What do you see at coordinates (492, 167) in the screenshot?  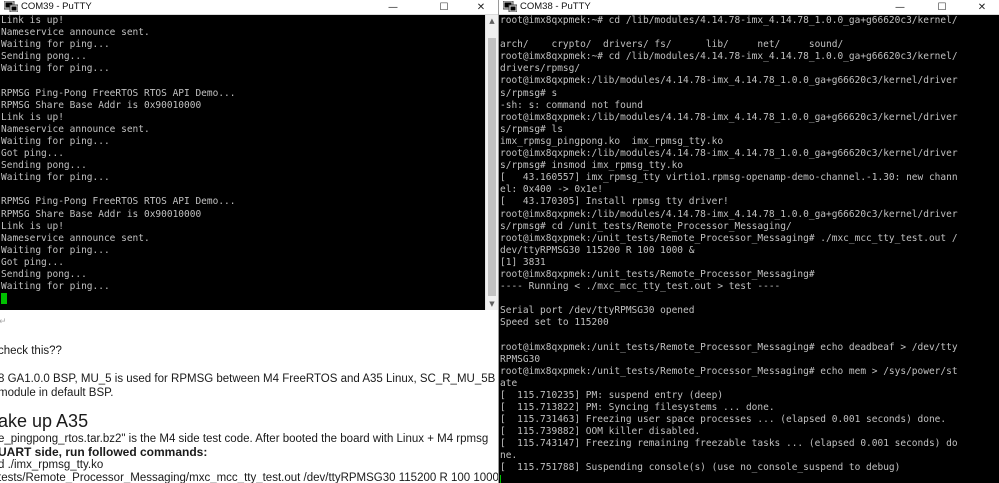 I see `scrollbar-thumb` at bounding box center [492, 167].